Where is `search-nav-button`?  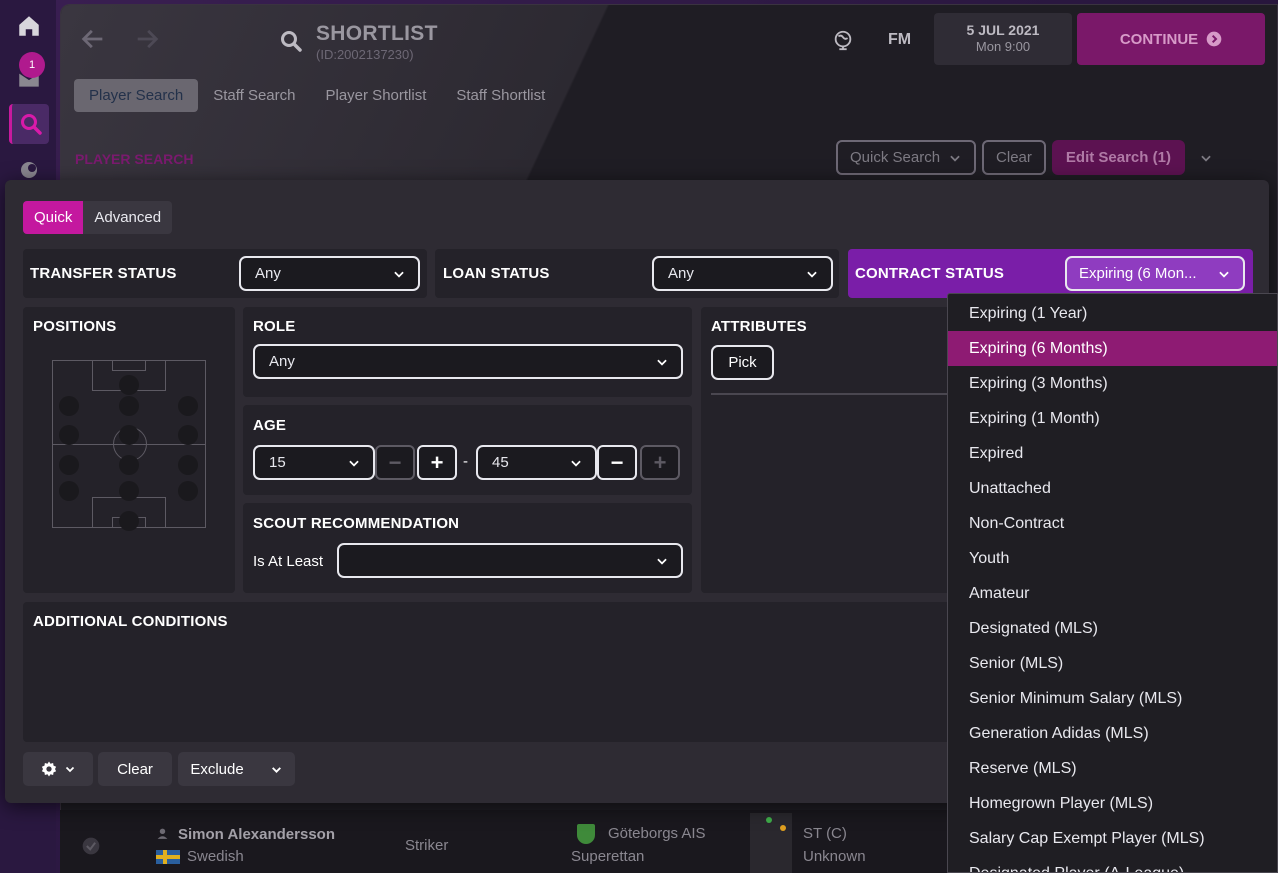
search-nav-button is located at coordinates (29, 124).